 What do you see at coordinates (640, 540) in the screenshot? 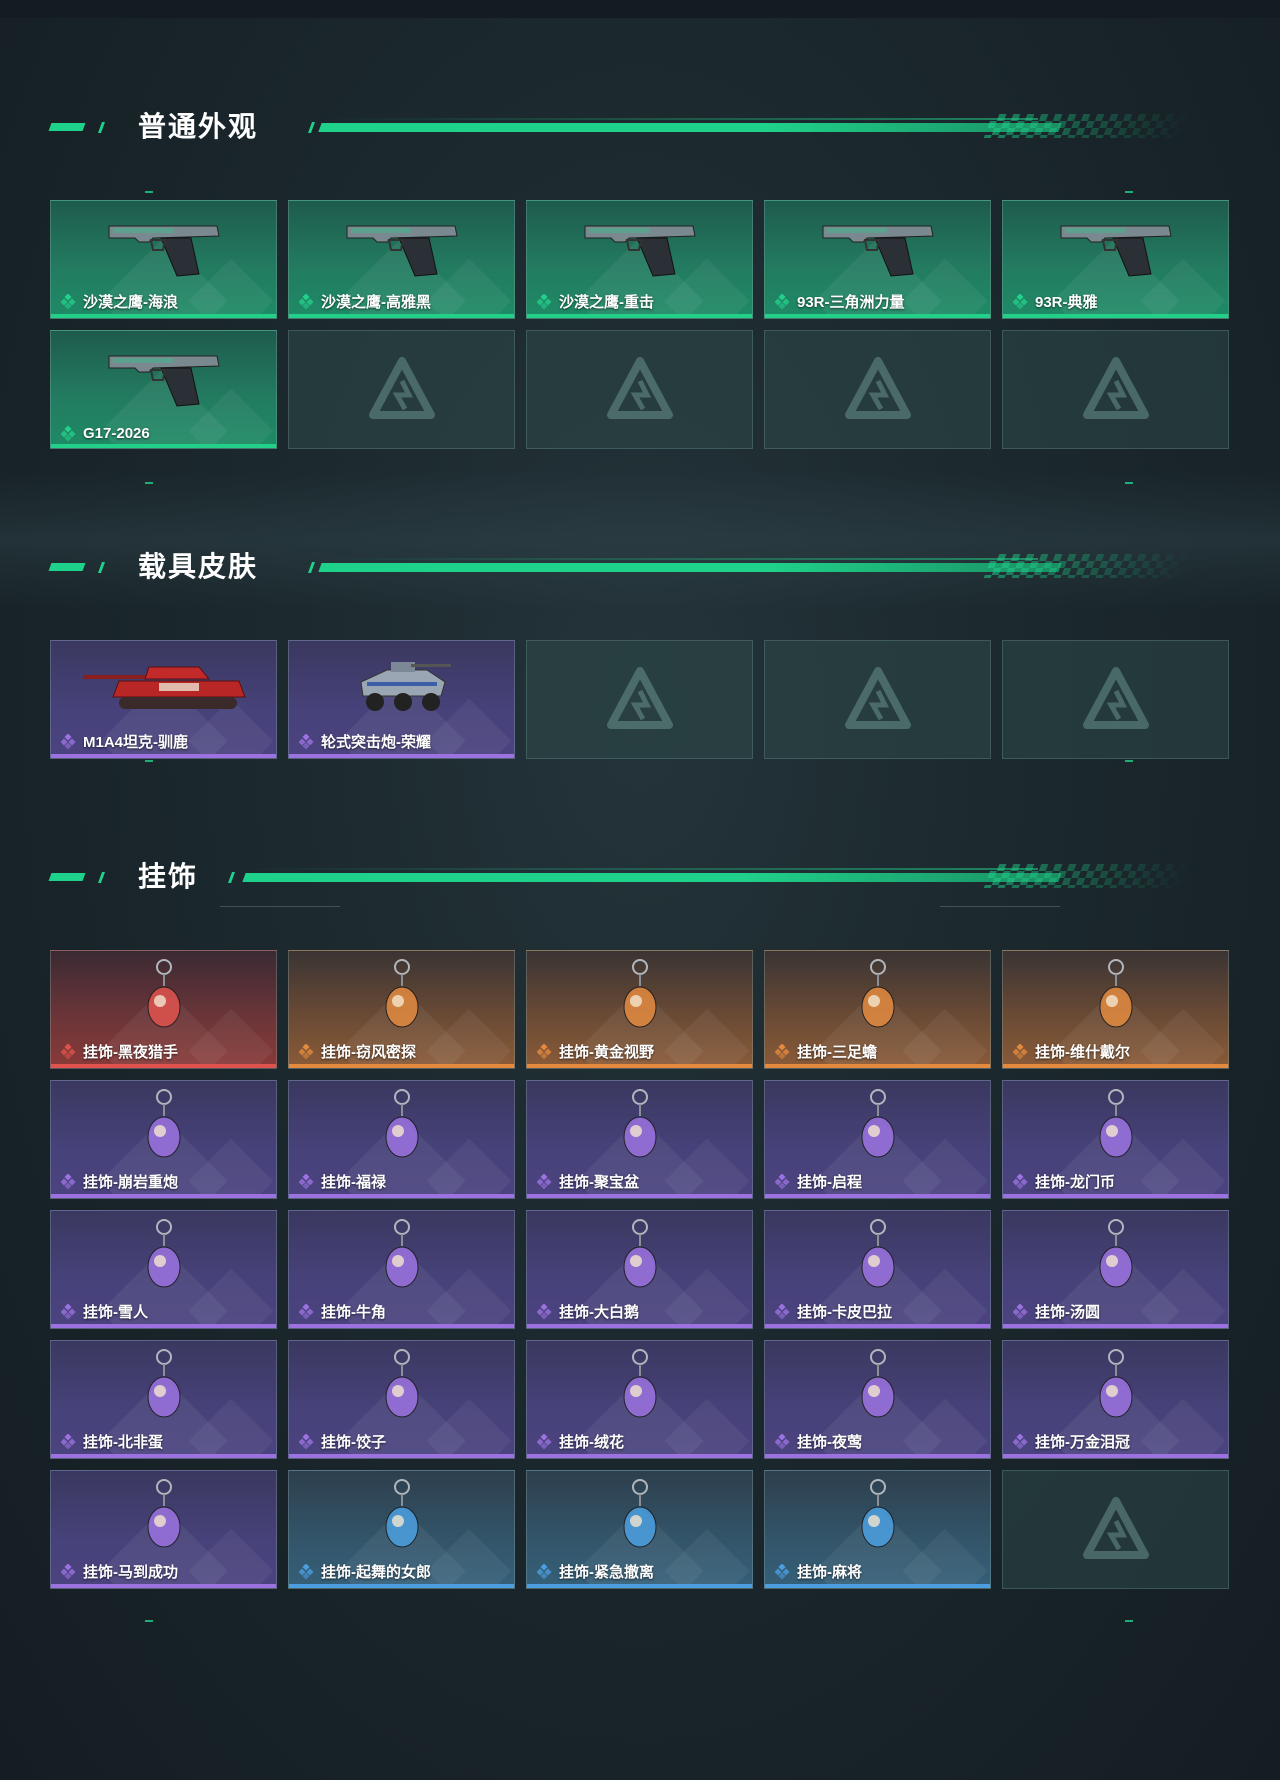
I see `background-haze` at bounding box center [640, 540].